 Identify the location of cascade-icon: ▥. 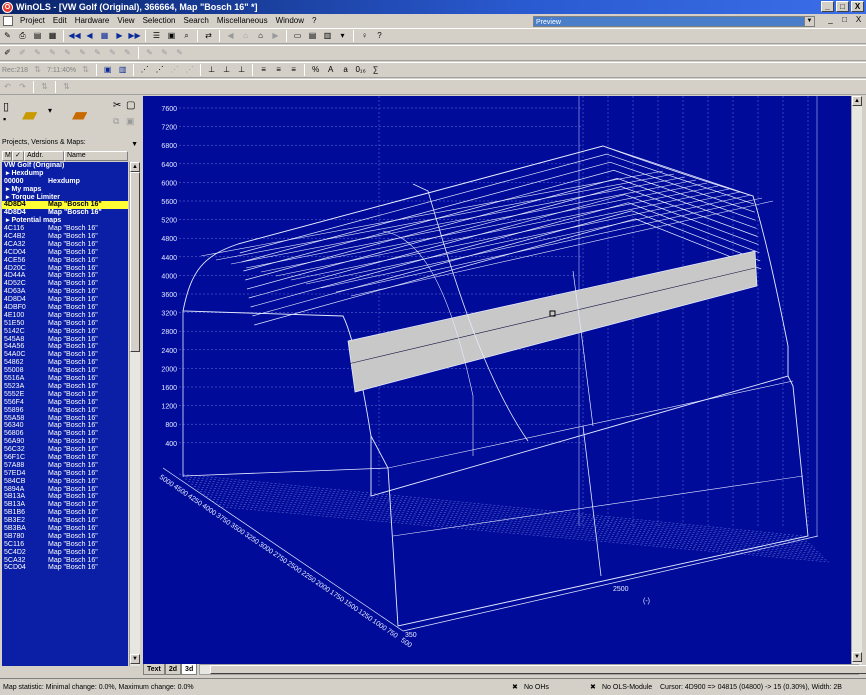
(327, 36).